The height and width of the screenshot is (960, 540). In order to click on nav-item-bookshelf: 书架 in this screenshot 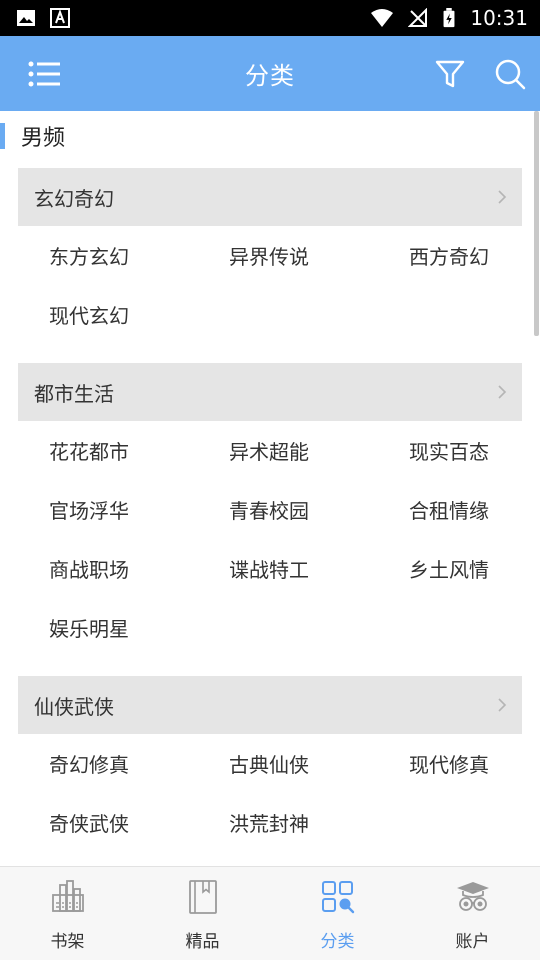, I will do `click(67, 913)`.